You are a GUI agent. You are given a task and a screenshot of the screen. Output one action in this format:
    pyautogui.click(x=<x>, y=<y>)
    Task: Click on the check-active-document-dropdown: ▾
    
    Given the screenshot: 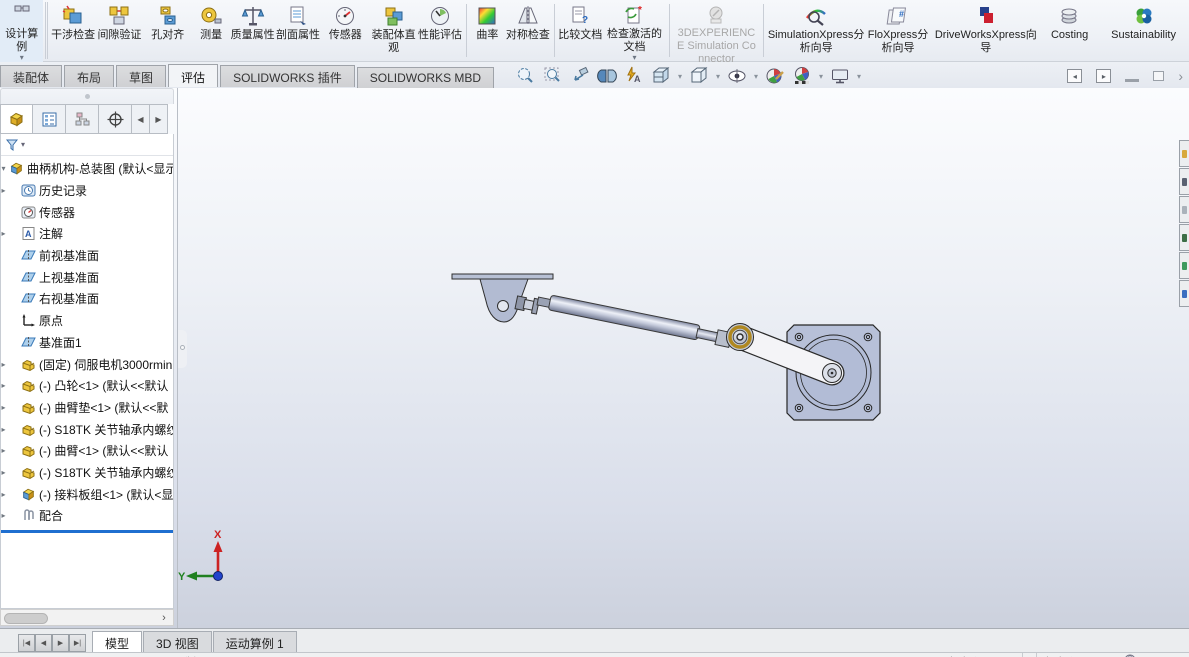 What is the action you would take?
    pyautogui.click(x=634, y=58)
    